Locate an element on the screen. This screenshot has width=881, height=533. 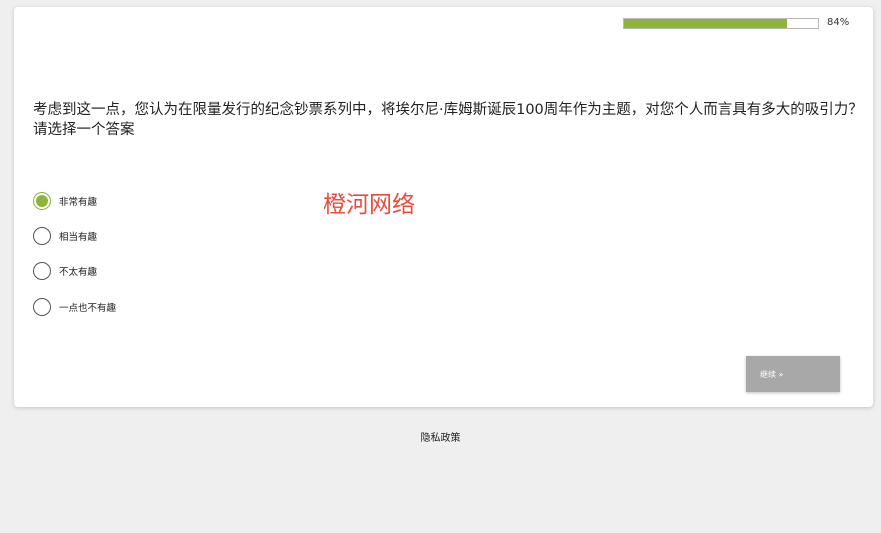
option-label: 不太有趣 is located at coordinates (78, 272).